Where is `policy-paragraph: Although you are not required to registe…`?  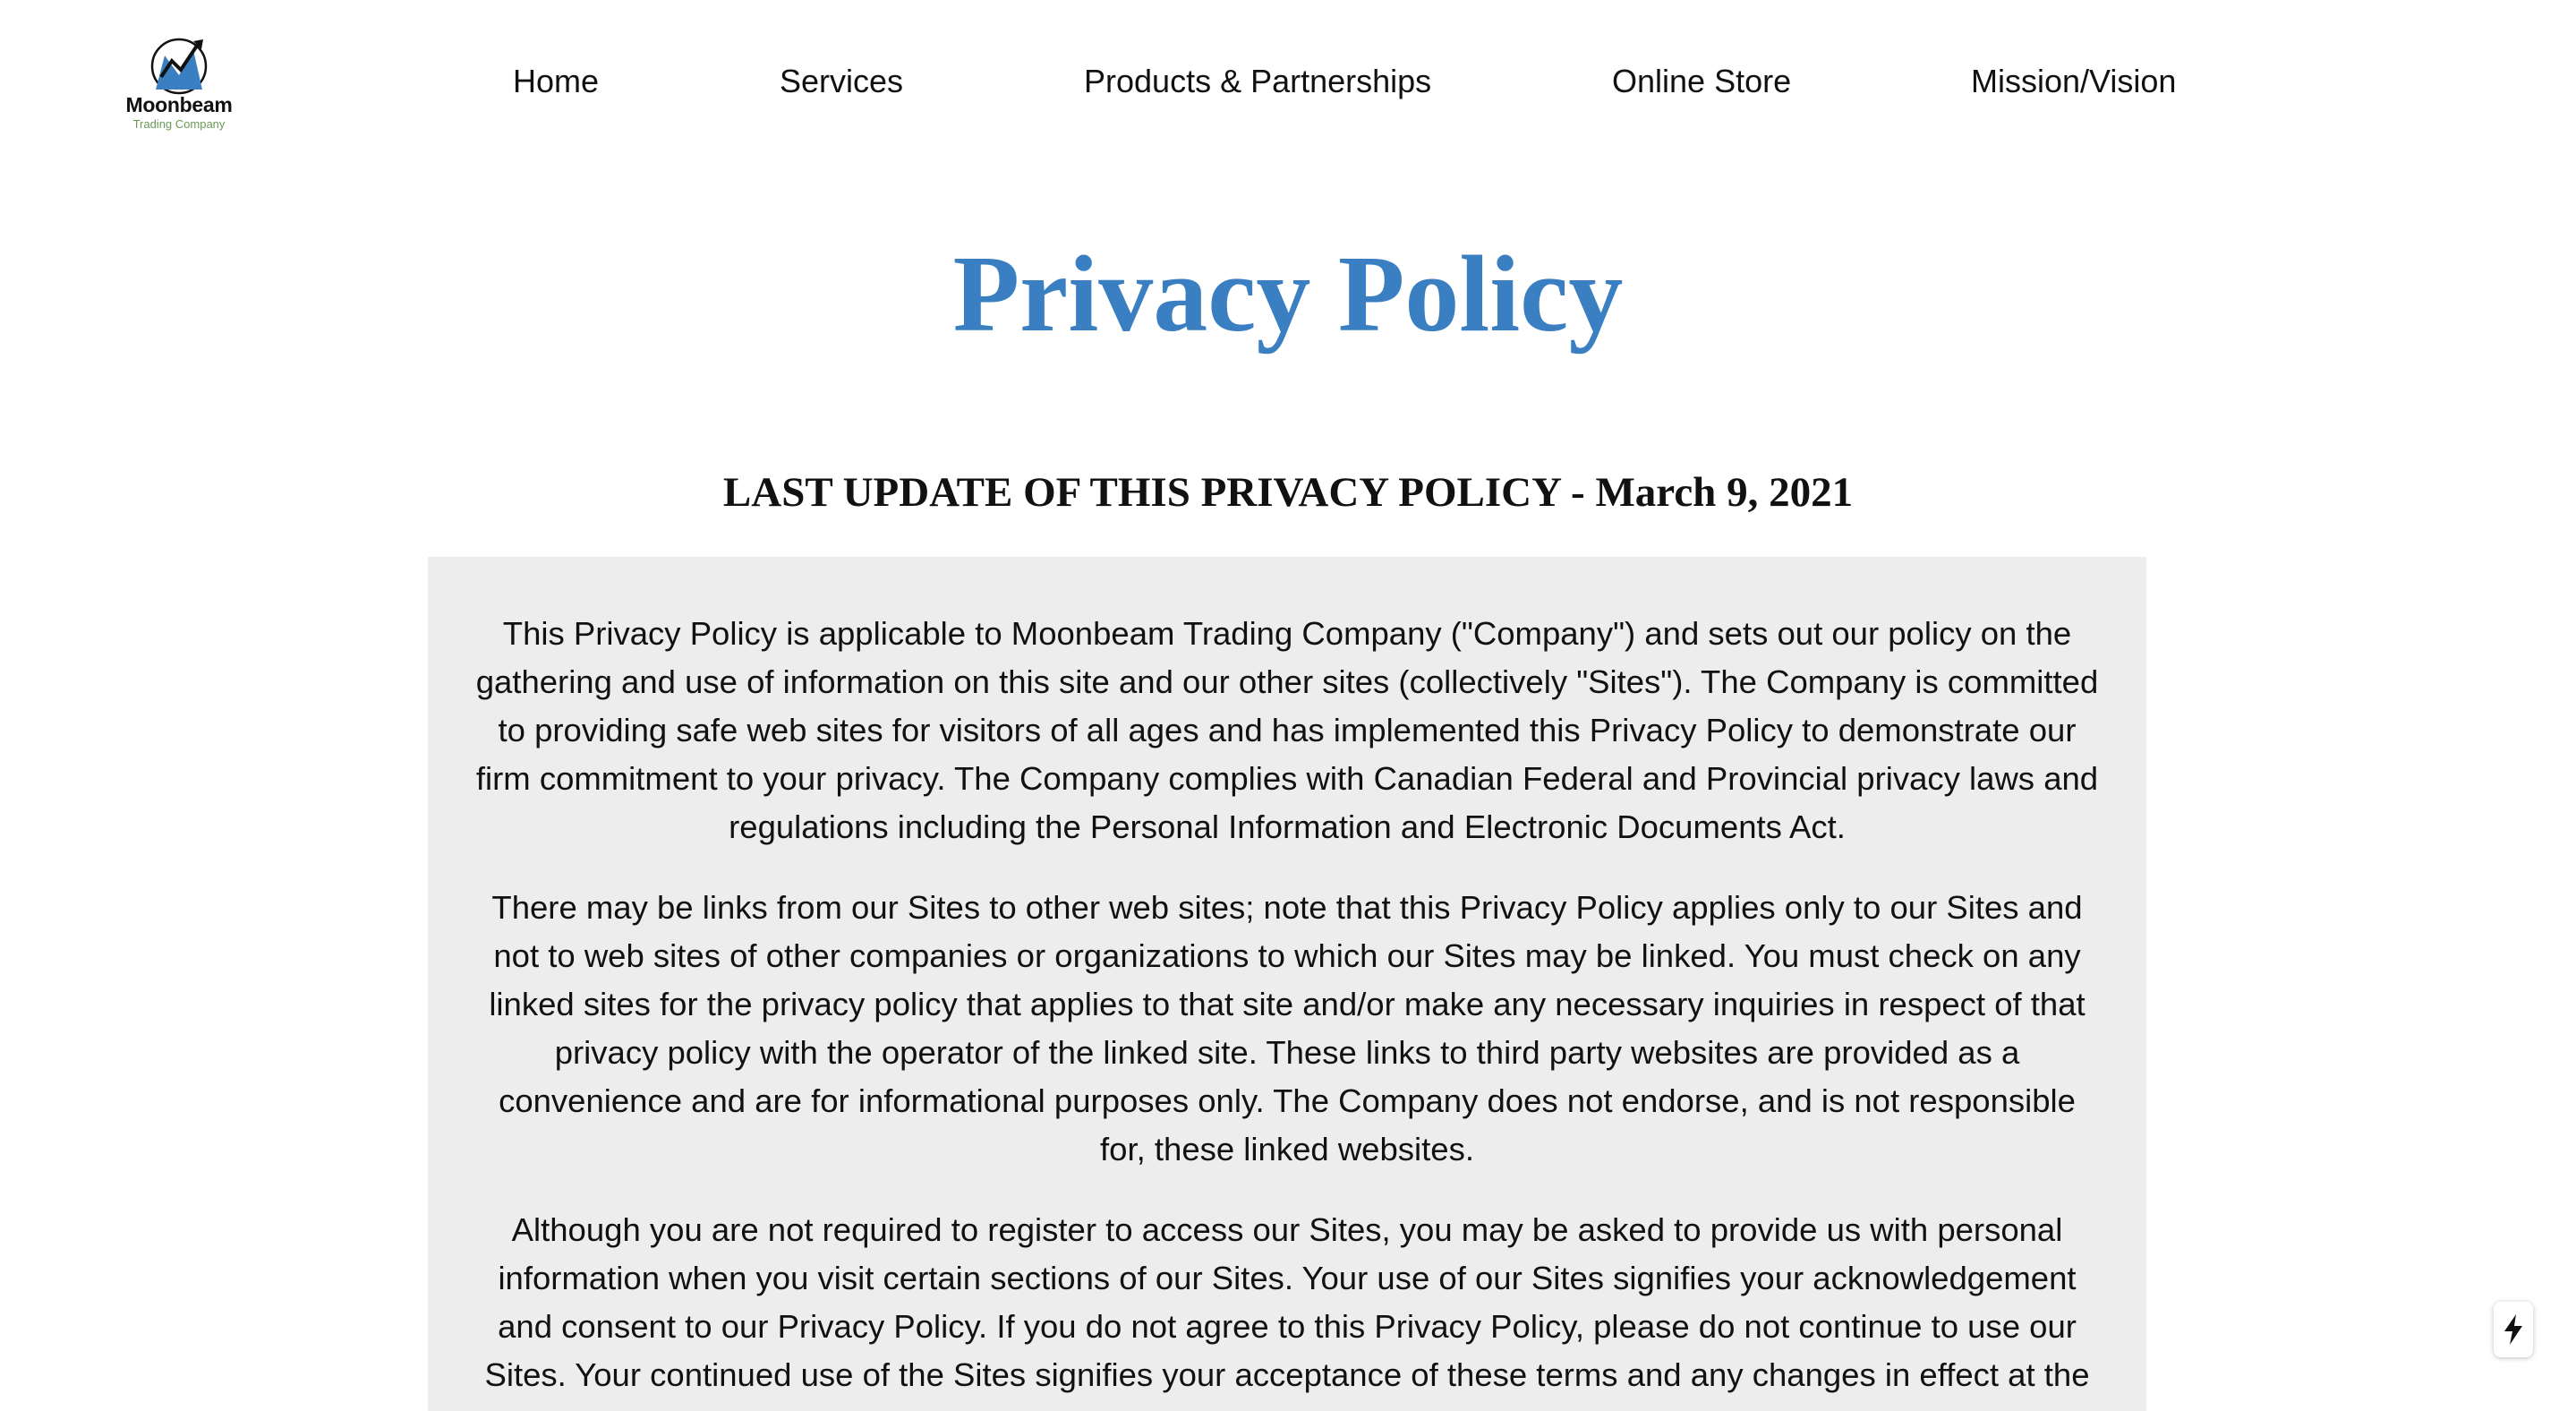 policy-paragraph: Although you are not required to registe… is located at coordinates (1287, 1311).